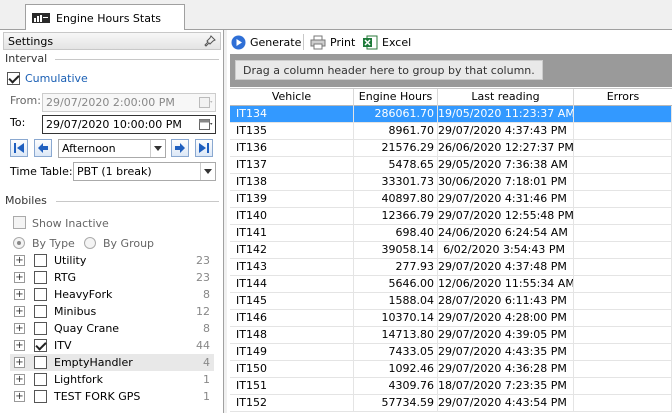 Image resolution: width=672 pixels, height=413 pixels. I want to click on by-type-radio, so click(19, 243).